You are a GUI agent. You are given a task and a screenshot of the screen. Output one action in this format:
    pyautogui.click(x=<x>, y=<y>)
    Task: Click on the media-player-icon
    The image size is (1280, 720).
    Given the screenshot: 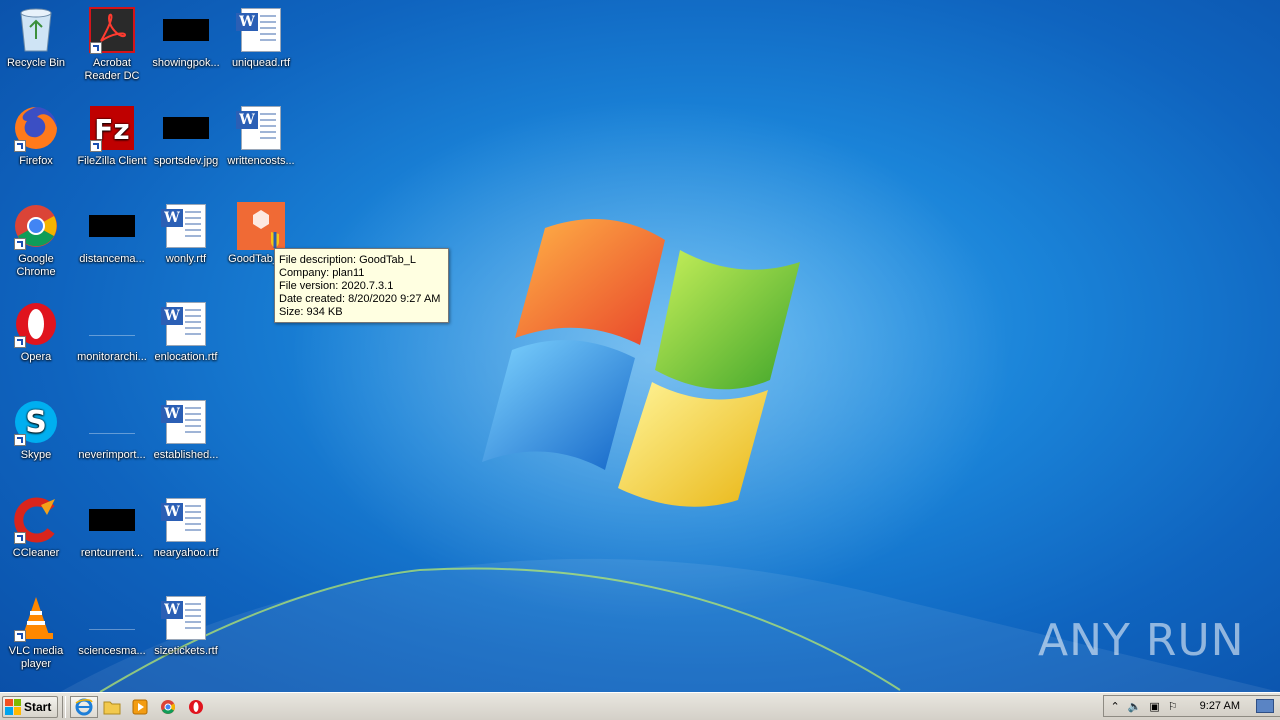 What is the action you would take?
    pyautogui.click(x=140, y=706)
    